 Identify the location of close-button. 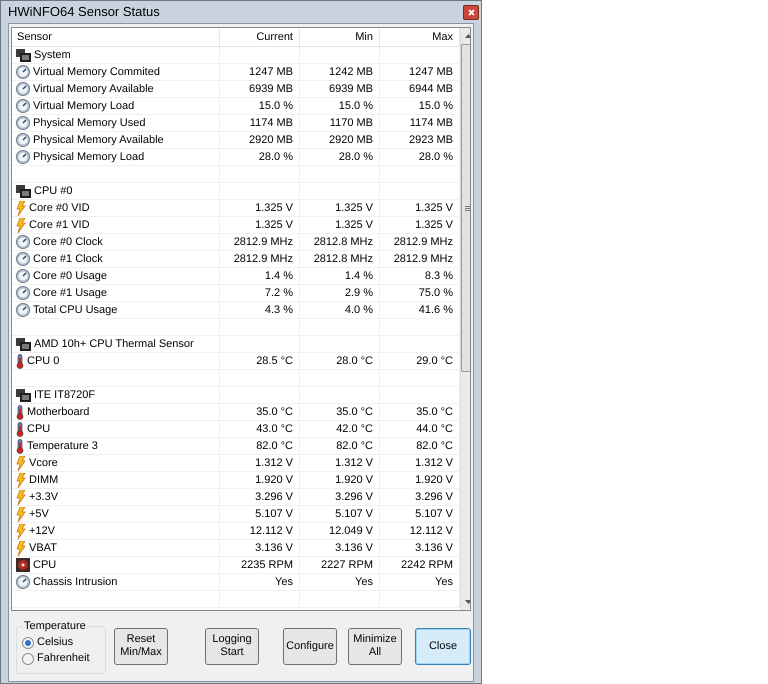
(471, 12).